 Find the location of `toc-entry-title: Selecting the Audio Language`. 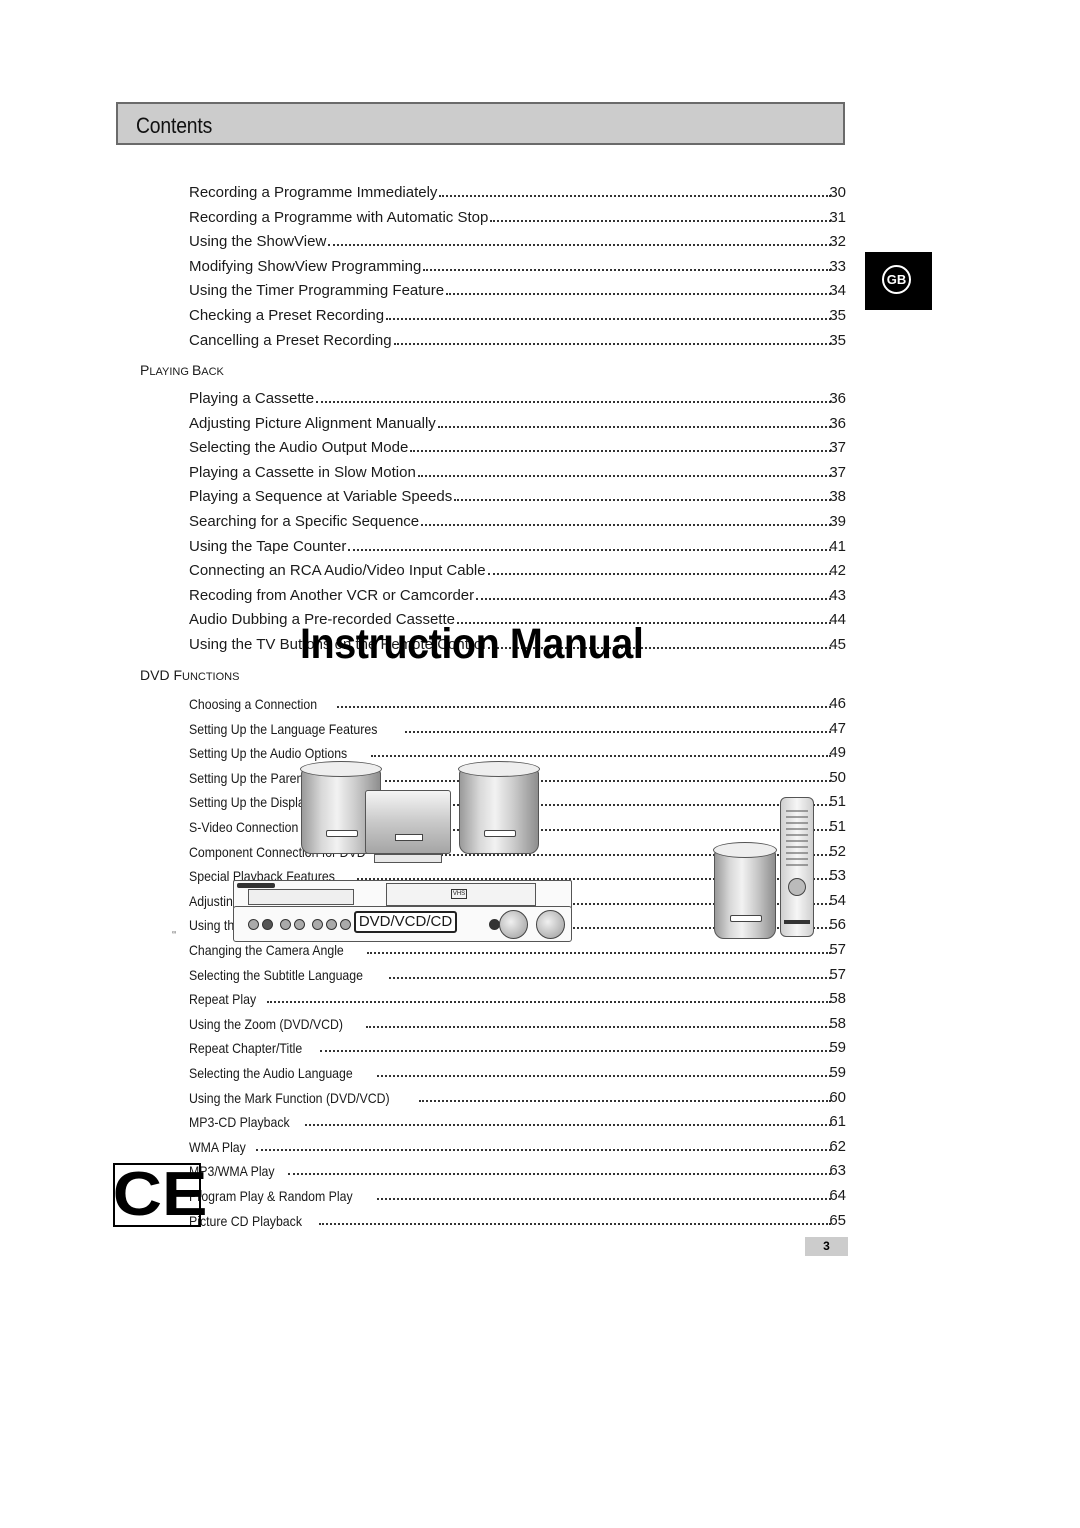

toc-entry-title: Selecting the Audio Language is located at coordinates (271, 1073).